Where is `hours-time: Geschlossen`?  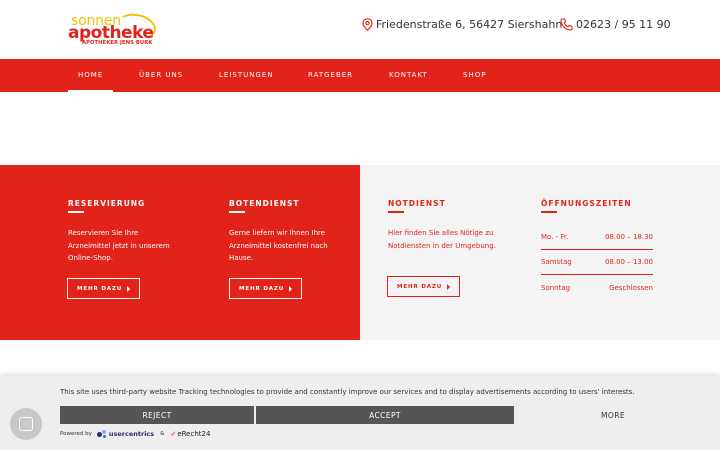 hours-time: Geschlossen is located at coordinates (631, 287).